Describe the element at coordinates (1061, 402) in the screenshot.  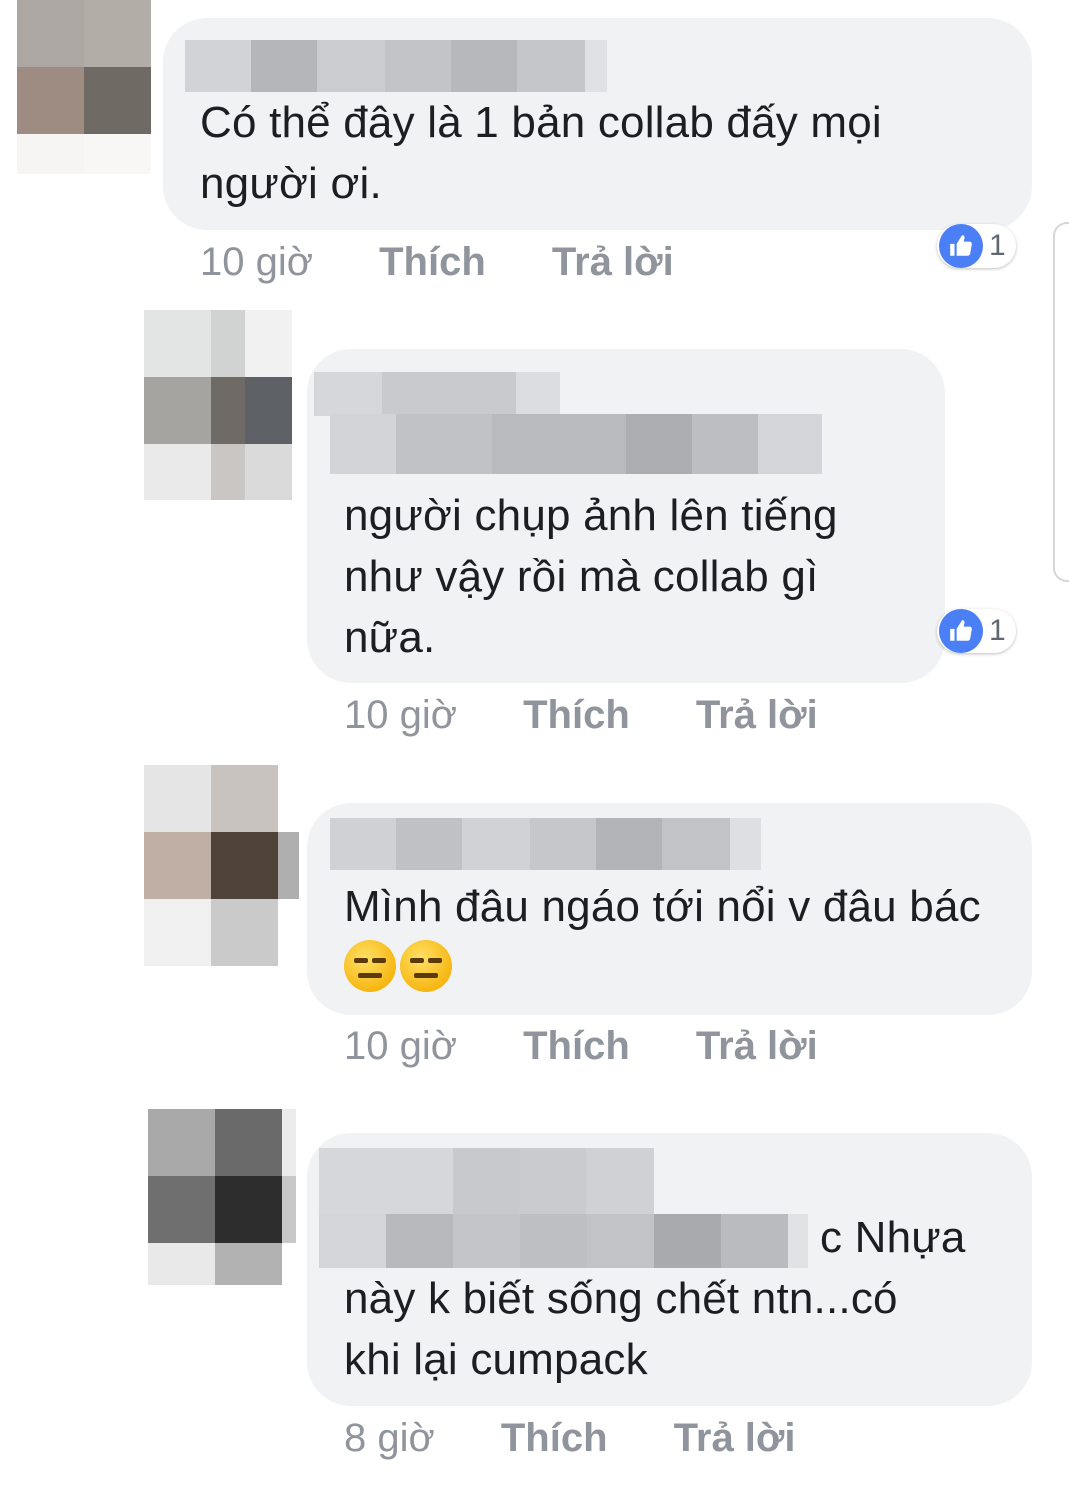
I see `scrollbar` at that location.